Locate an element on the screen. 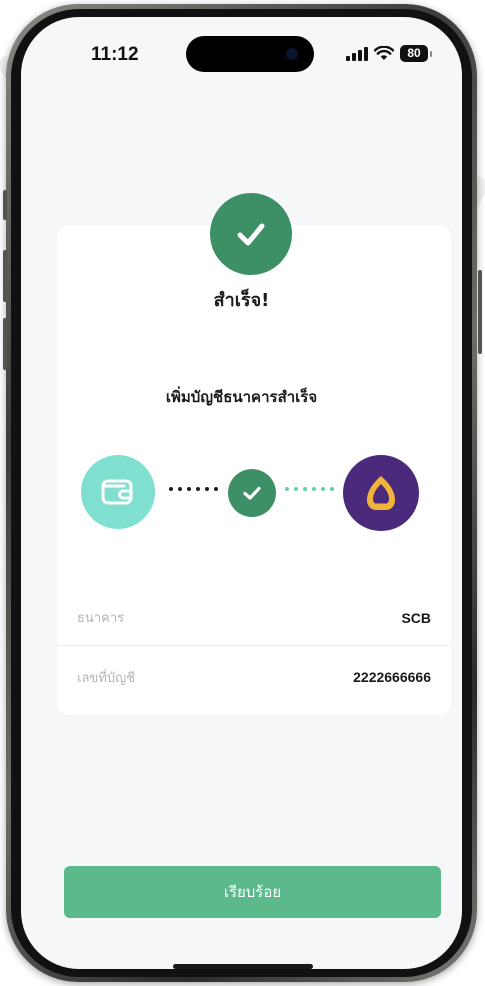 This screenshot has height=986, width=485. success-title: สำเร็จ! is located at coordinates (241, 300).